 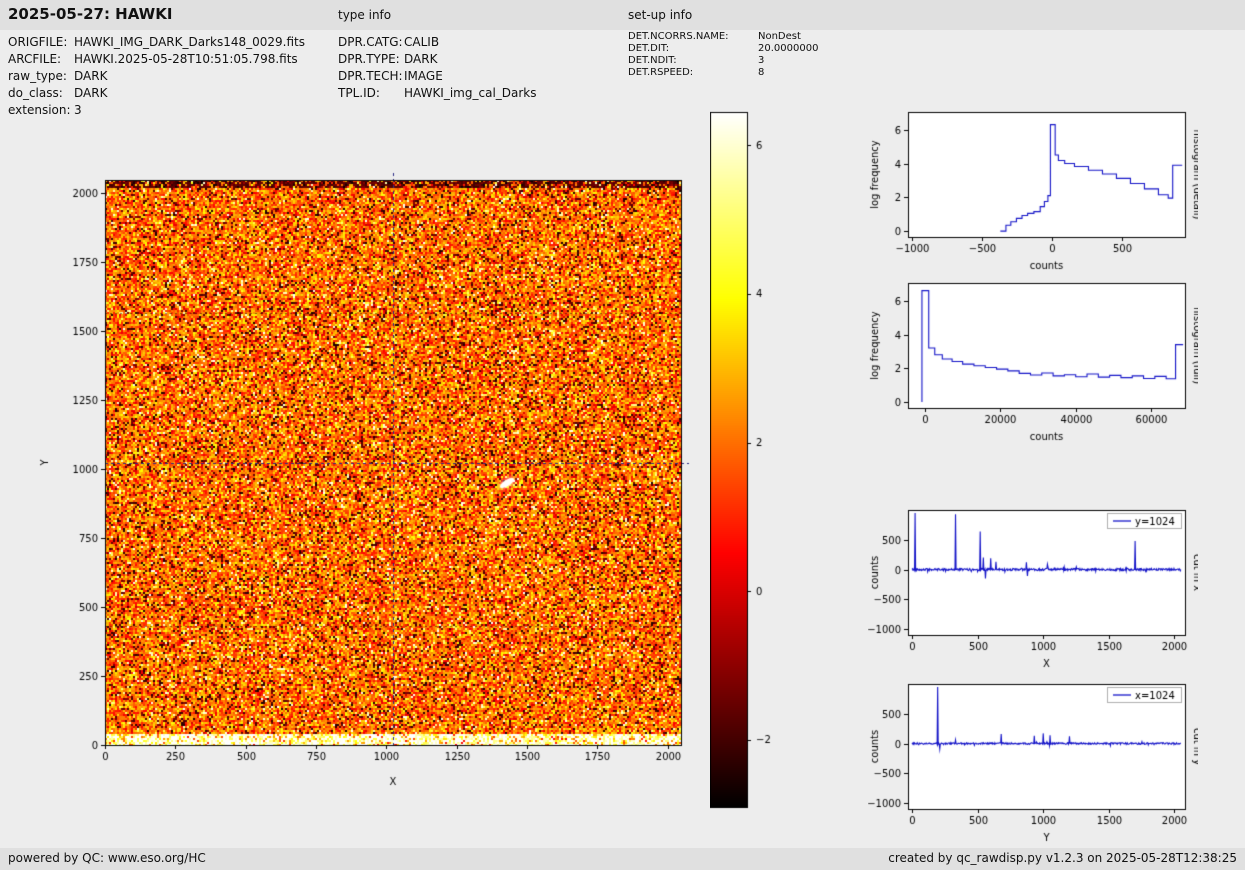 What do you see at coordinates (1033, 587) in the screenshot?
I see `cut-in-x-plot` at bounding box center [1033, 587].